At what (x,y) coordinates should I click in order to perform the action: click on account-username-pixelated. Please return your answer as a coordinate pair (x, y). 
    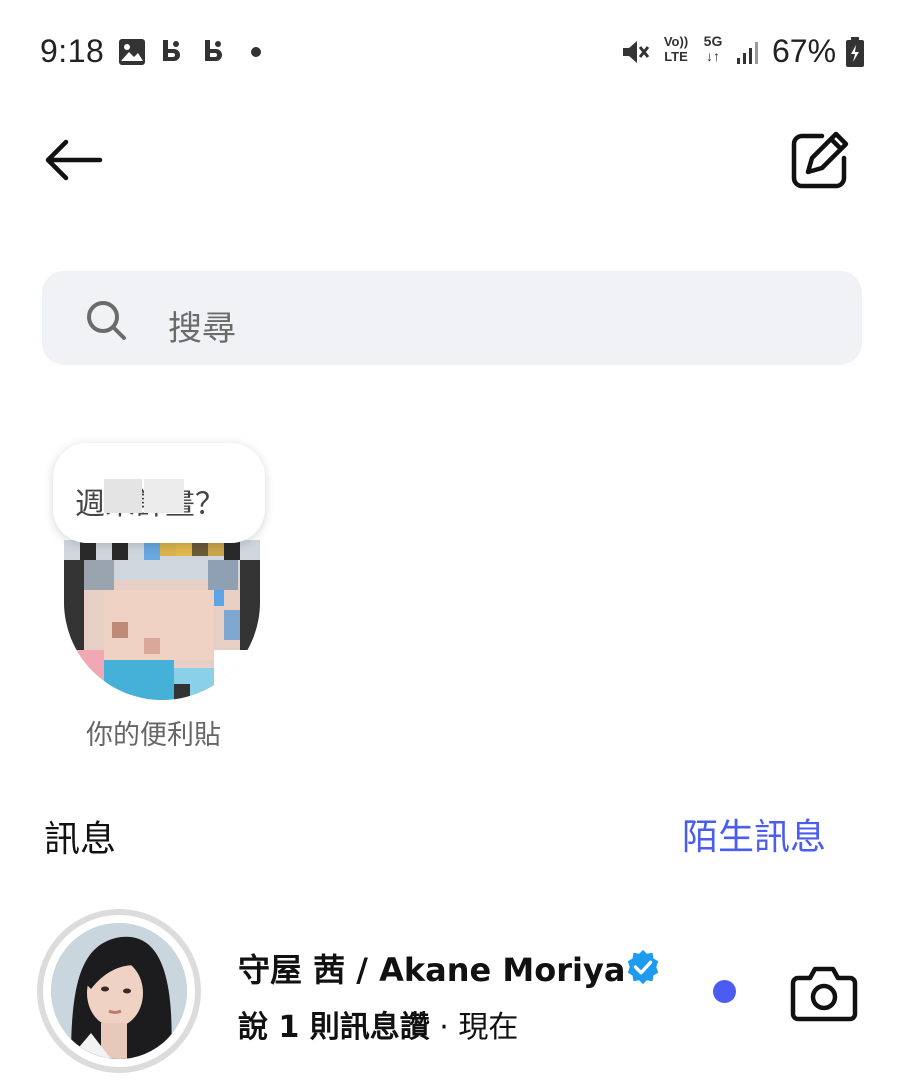
    Looking at the image, I should click on (342, 160).